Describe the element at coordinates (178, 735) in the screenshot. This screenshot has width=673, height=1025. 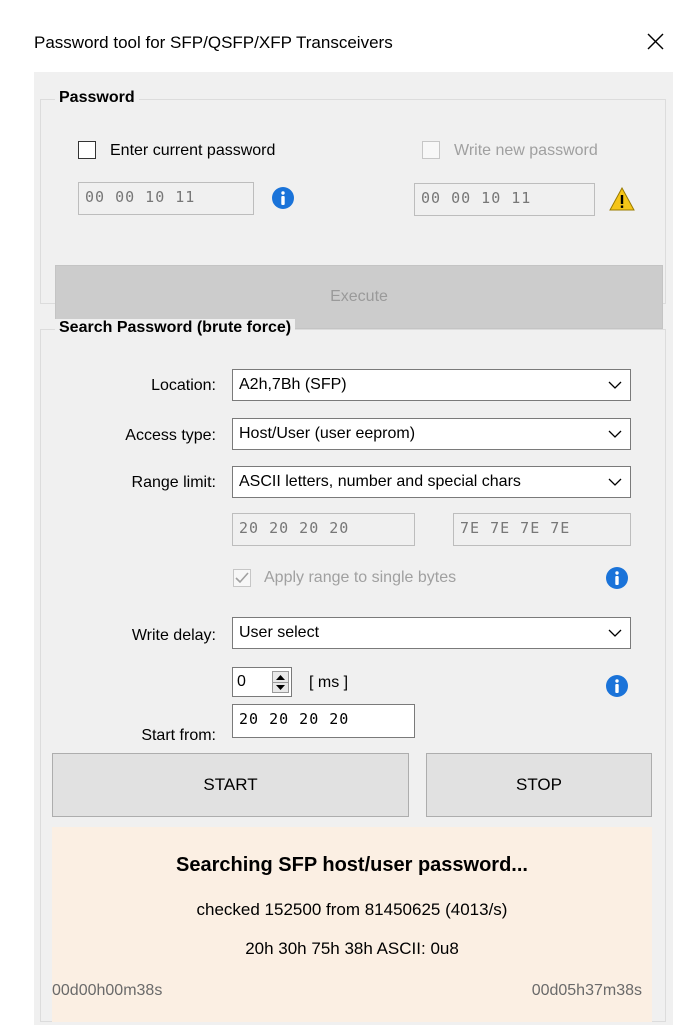
I see `start-from-label: Start from:` at that location.